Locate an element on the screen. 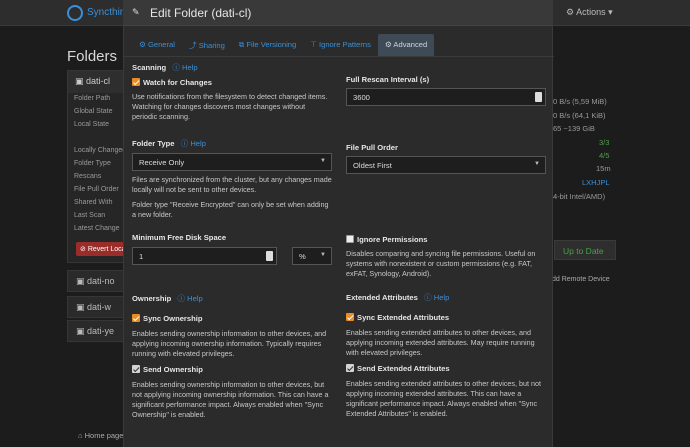 The width and height of the screenshot is (690, 447). bg-row: File Pull Order is located at coordinates (96, 189).